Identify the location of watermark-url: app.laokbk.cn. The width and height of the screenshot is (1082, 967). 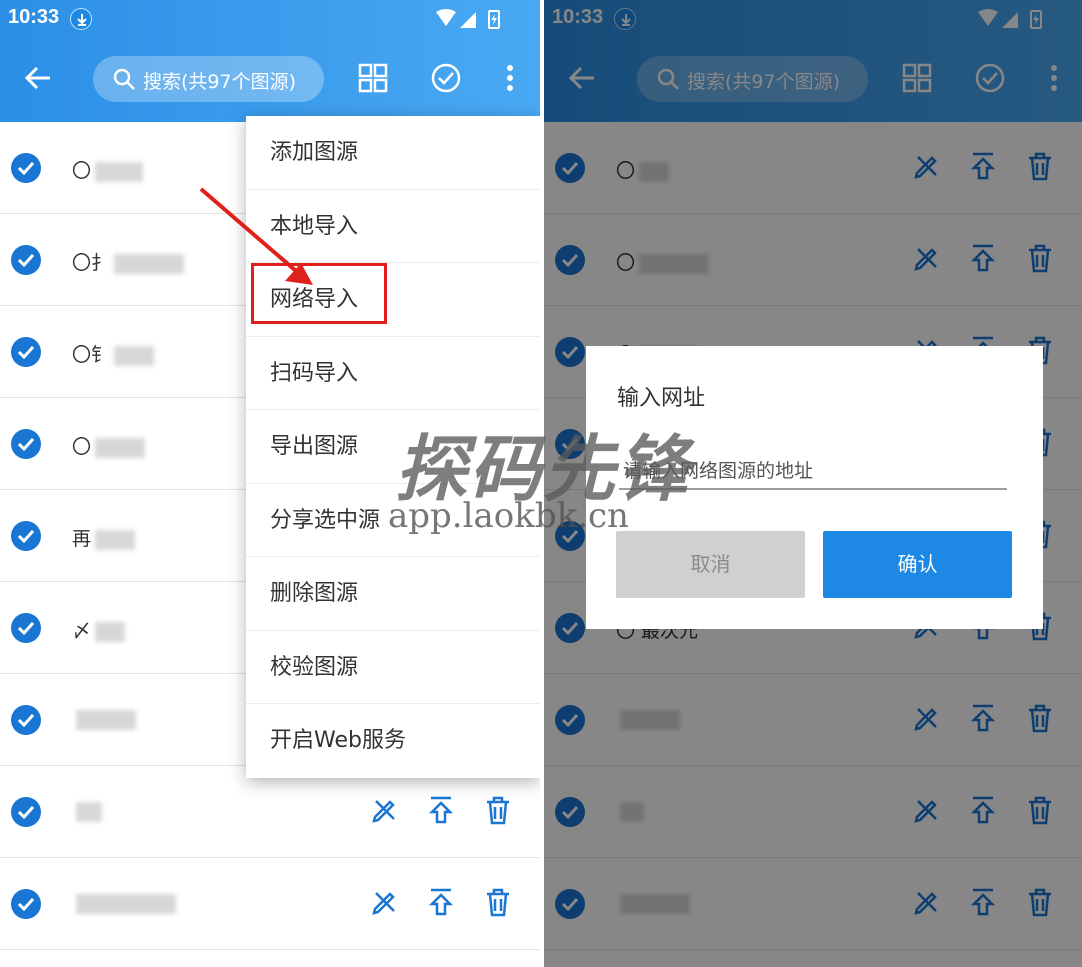
(508, 516).